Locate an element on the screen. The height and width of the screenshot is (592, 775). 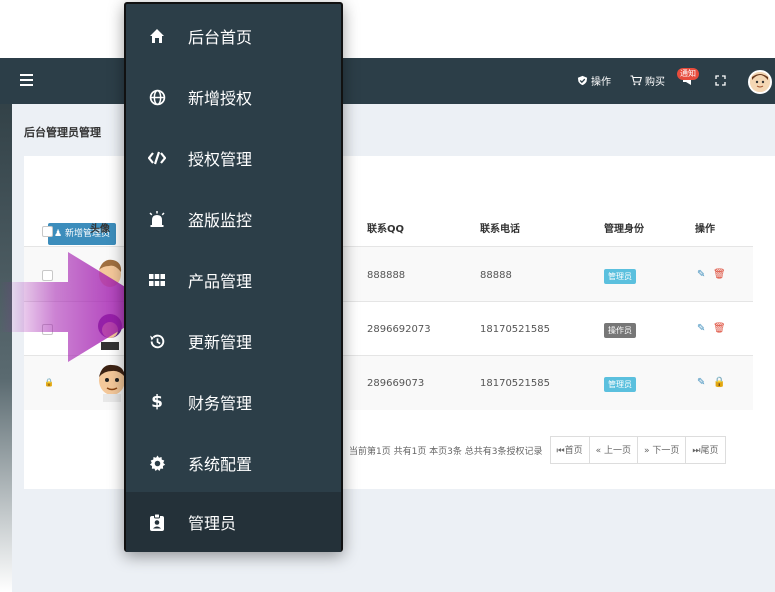
buy-link: 购买 is located at coordinates (647, 80).